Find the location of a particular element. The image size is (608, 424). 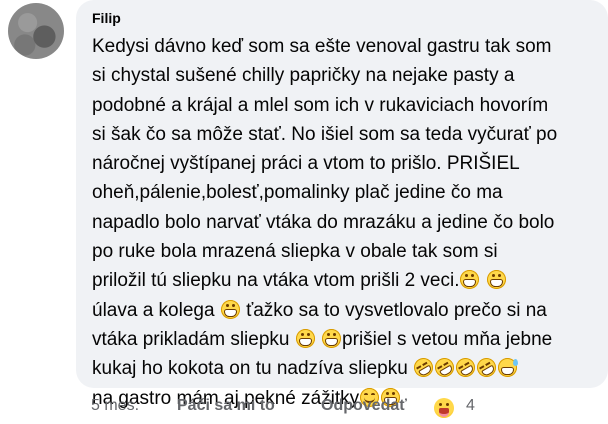

reaction-count: 4 is located at coordinates (470, 406).